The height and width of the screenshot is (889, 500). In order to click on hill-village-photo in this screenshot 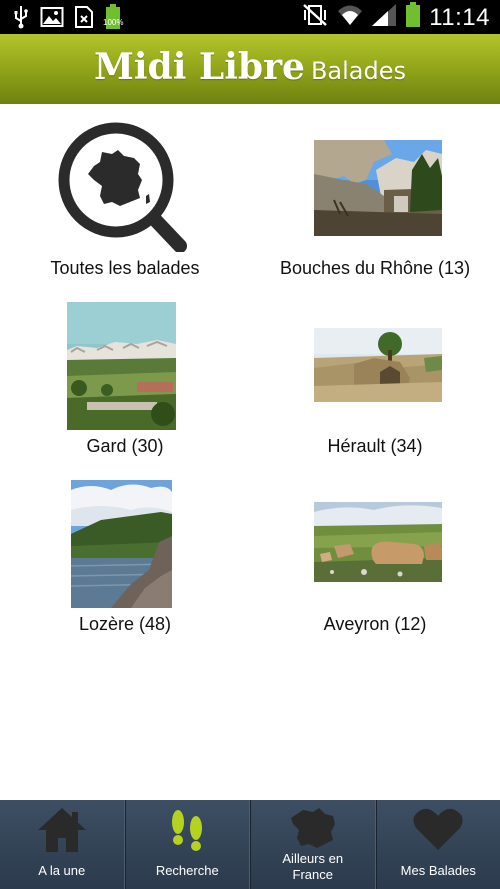, I will do `click(121, 366)`.